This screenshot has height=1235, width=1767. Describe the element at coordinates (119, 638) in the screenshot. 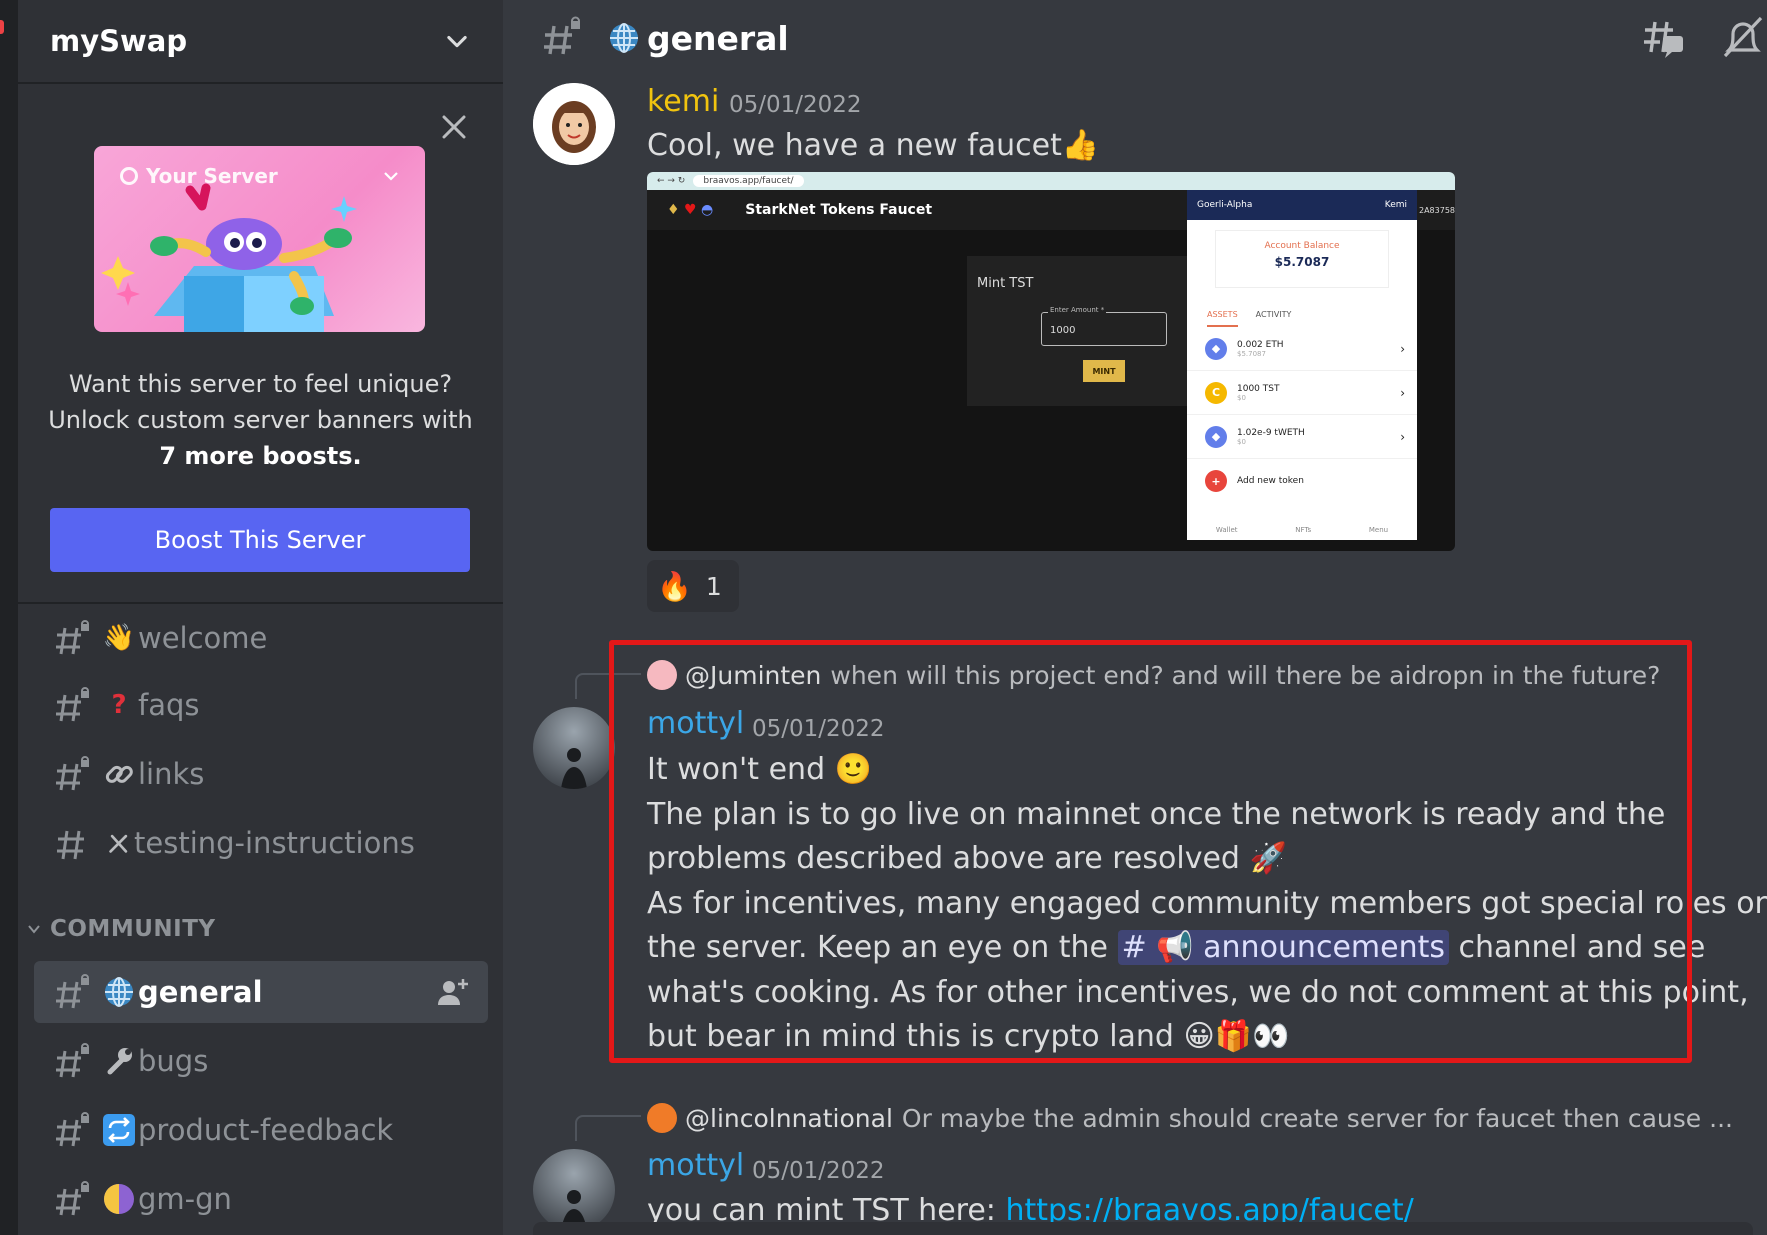

I see `waving-hand-icon: 👋` at that location.